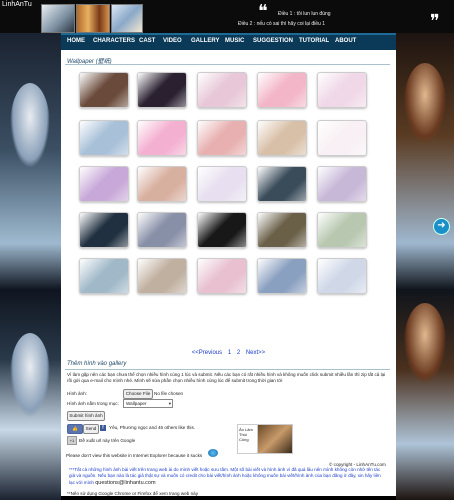 The image size is (454, 500). What do you see at coordinates (30, 125) in the screenshot?
I see `left-character-image` at bounding box center [30, 125].